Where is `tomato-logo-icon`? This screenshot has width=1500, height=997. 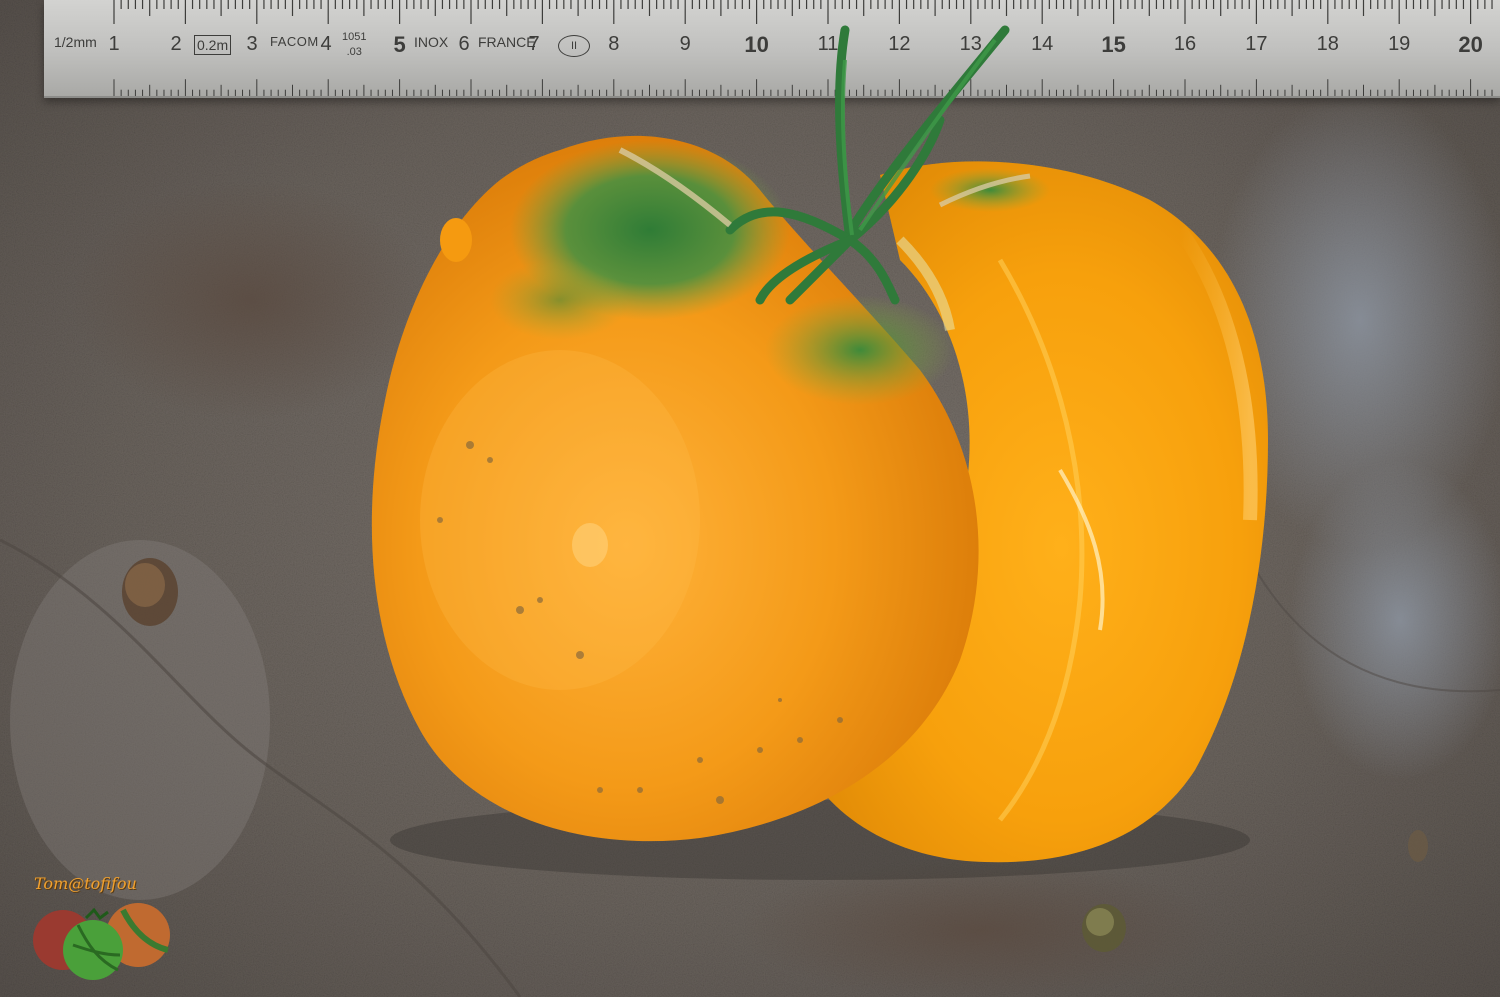
tomato-logo-icon is located at coordinates (101, 941).